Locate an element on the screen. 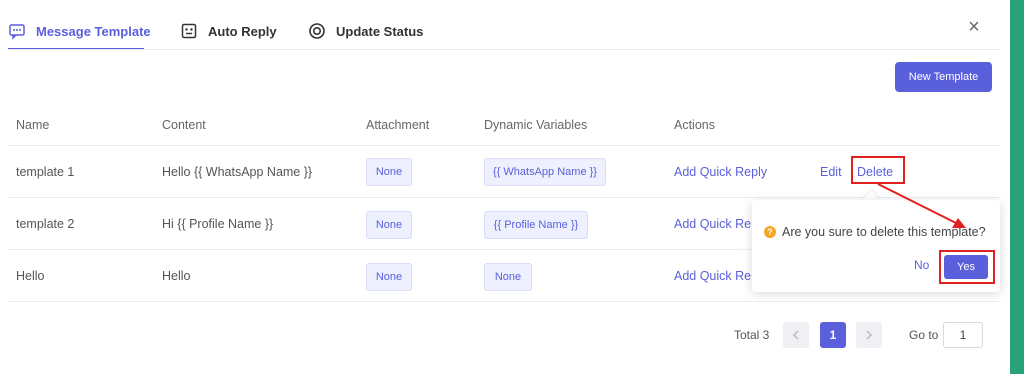  goto-label: Go to is located at coordinates (924, 335).